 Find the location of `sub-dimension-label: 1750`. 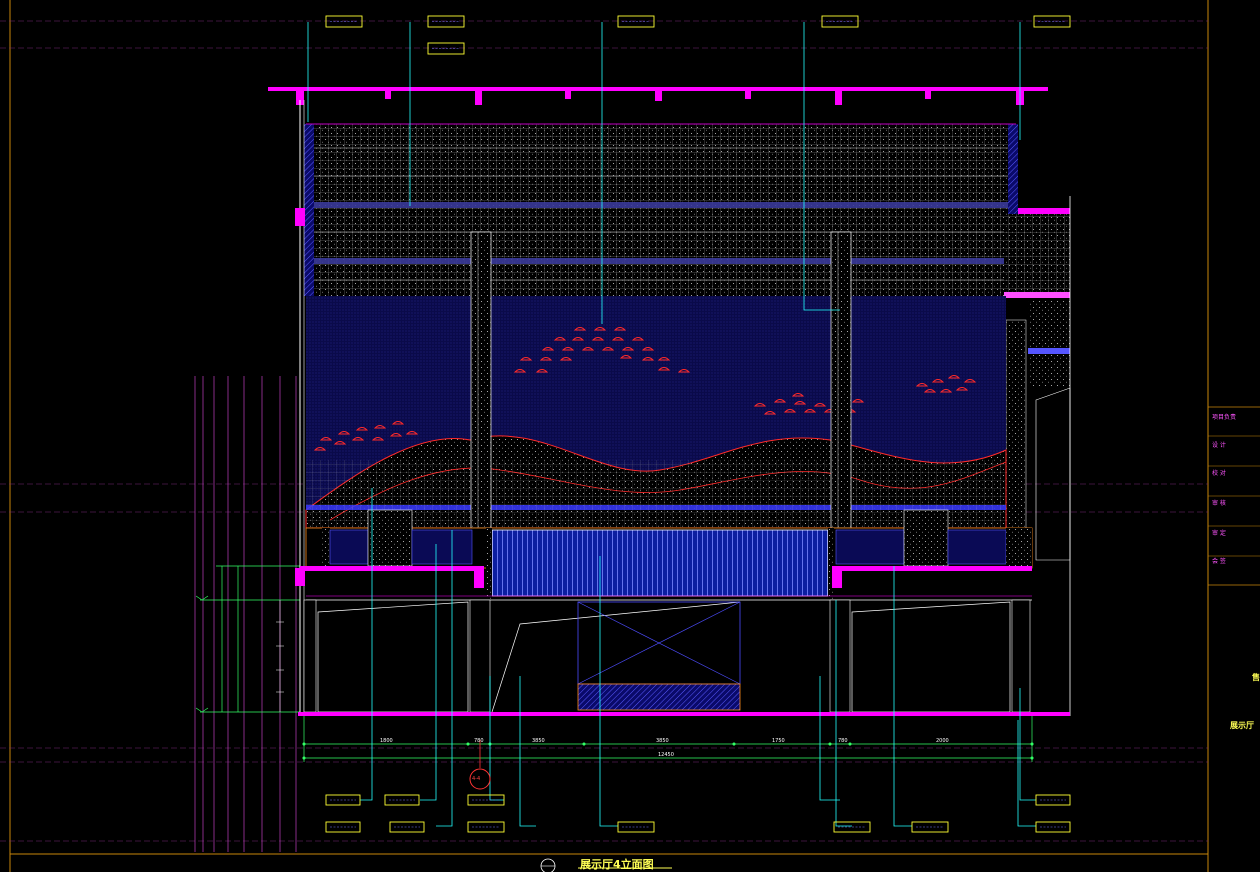

sub-dimension-label: 1750 is located at coordinates (778, 741).